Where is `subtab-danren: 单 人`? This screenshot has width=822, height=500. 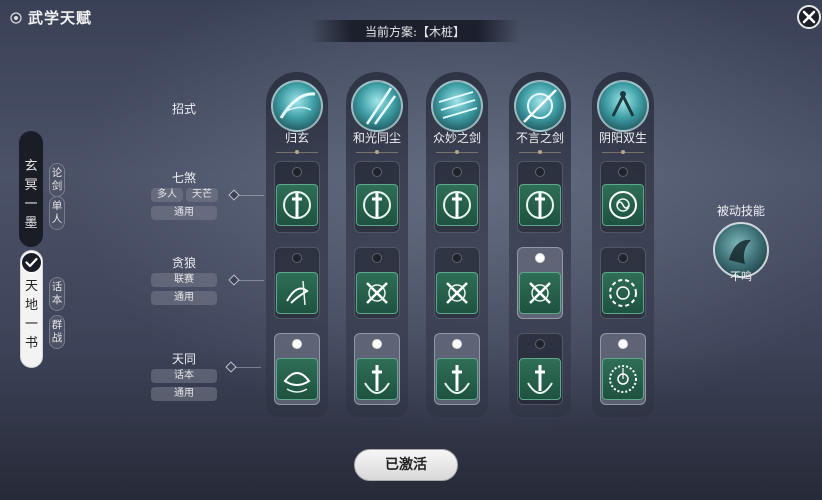 subtab-danren: 单 人 is located at coordinates (57, 213).